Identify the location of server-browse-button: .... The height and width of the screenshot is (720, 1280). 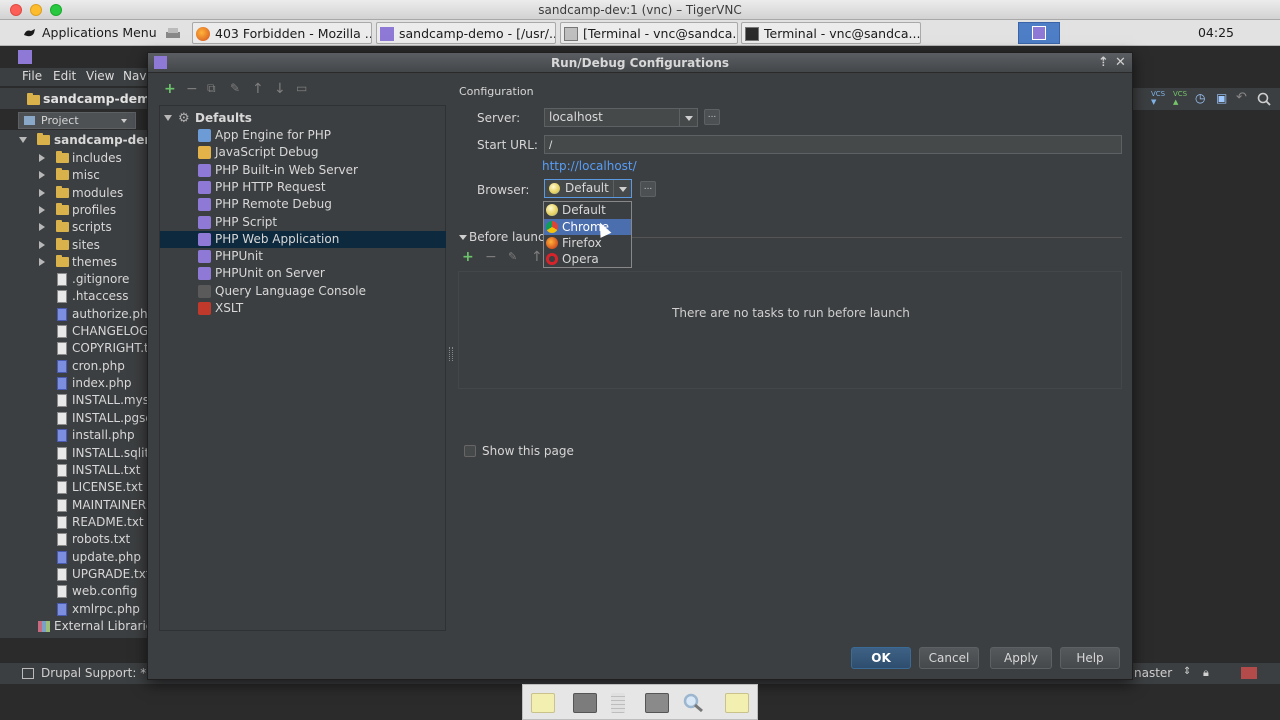
(712, 117).